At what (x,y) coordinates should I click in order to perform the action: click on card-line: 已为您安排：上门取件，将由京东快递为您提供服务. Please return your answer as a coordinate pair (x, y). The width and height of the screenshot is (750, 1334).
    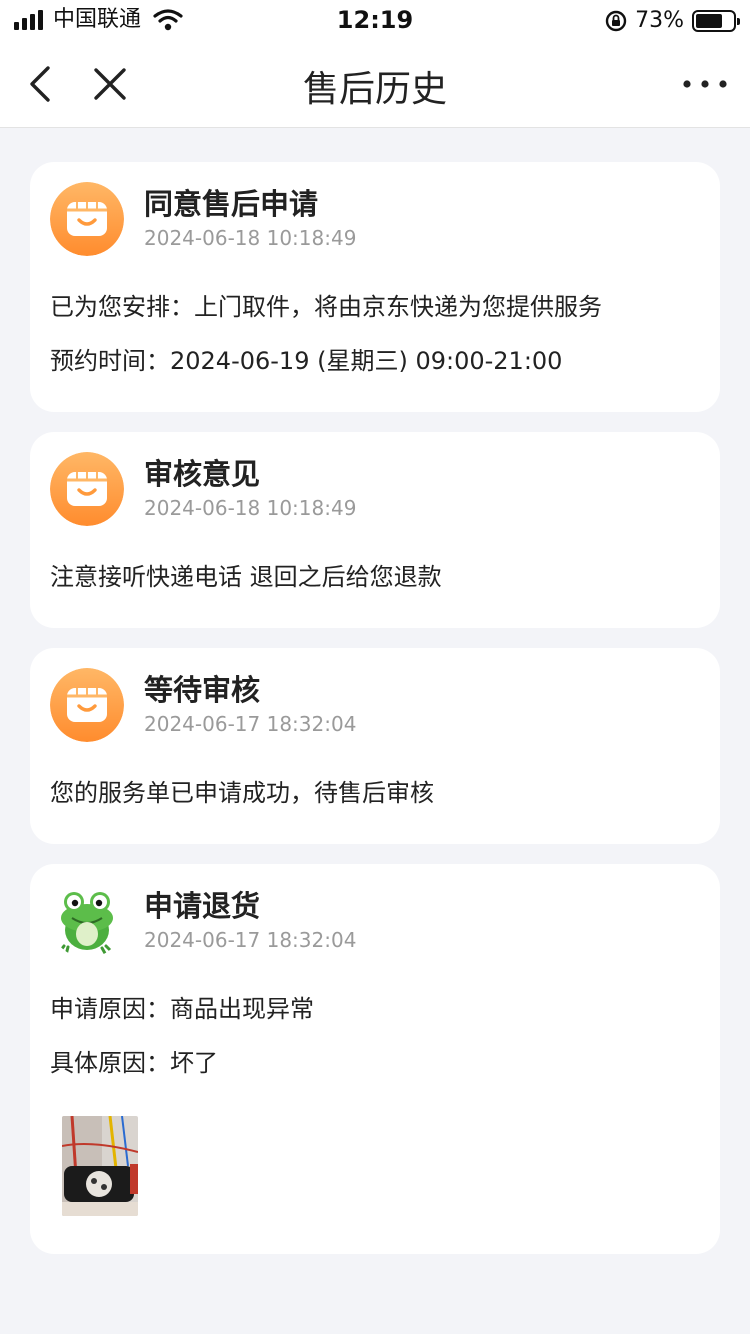
    Looking at the image, I should click on (326, 307).